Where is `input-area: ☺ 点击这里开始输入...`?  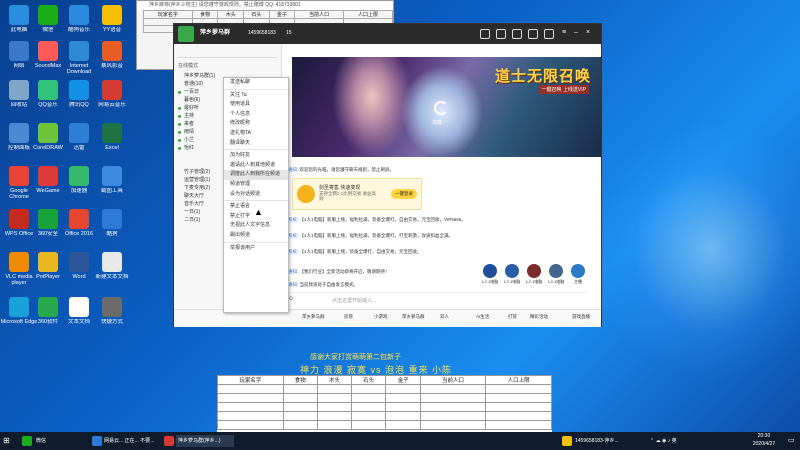
input-area: ☺ 点击这里开始输入... is located at coordinates (438, 299).